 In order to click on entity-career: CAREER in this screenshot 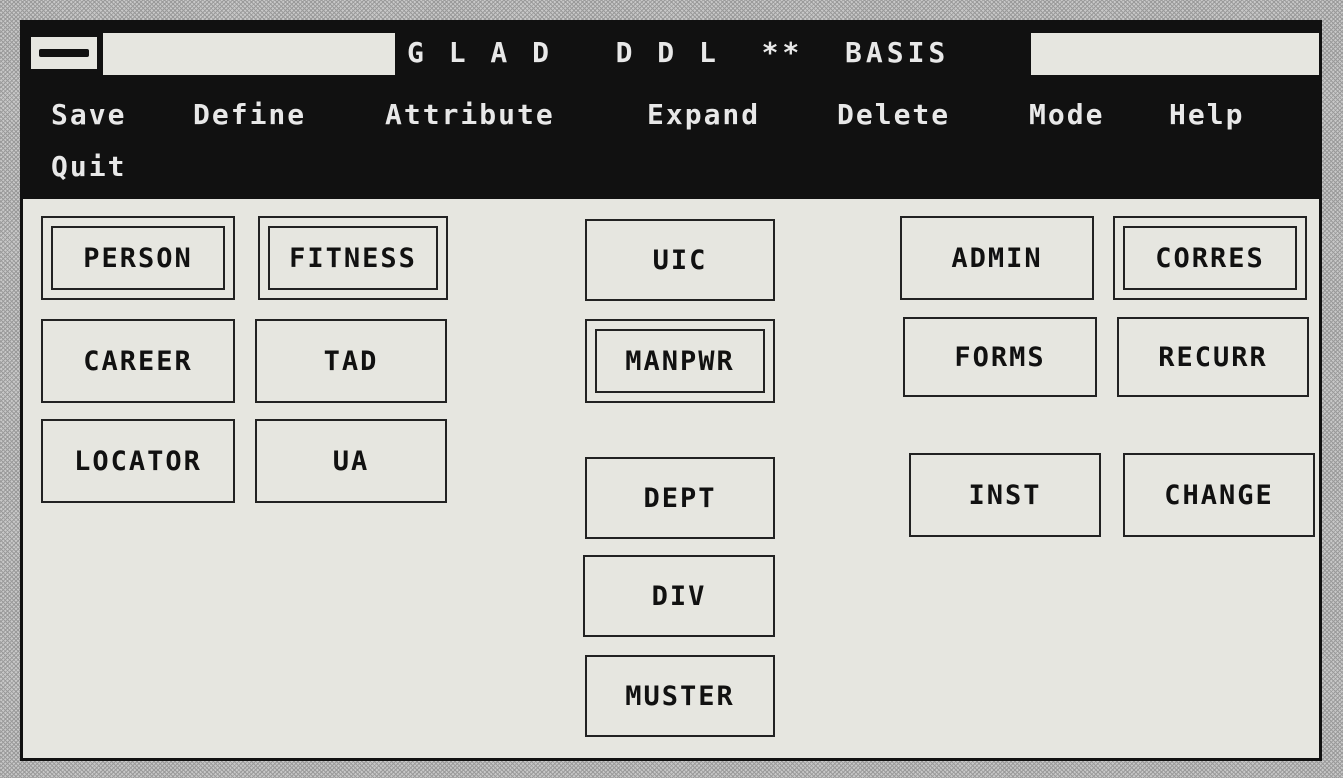, I will do `click(138, 361)`.